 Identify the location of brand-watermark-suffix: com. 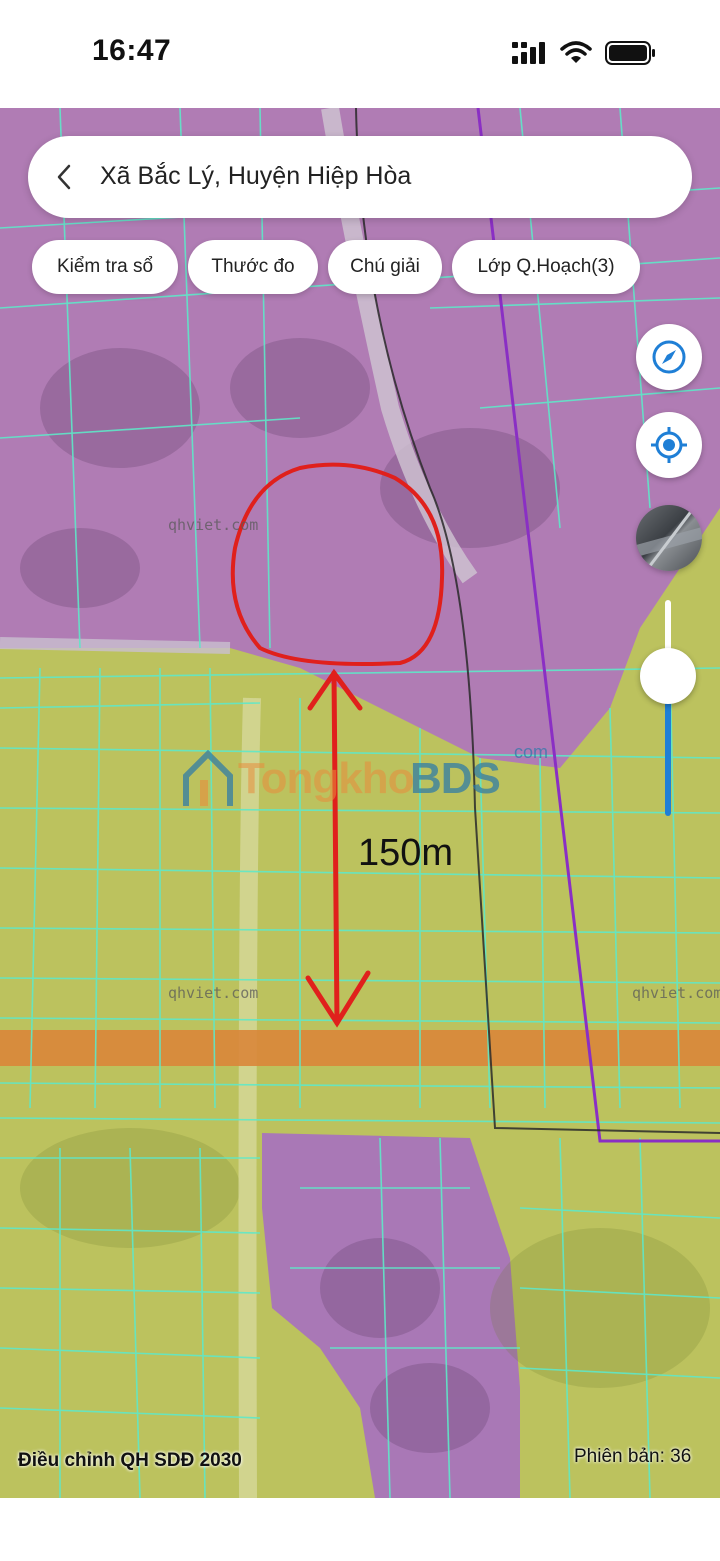
(531, 752).